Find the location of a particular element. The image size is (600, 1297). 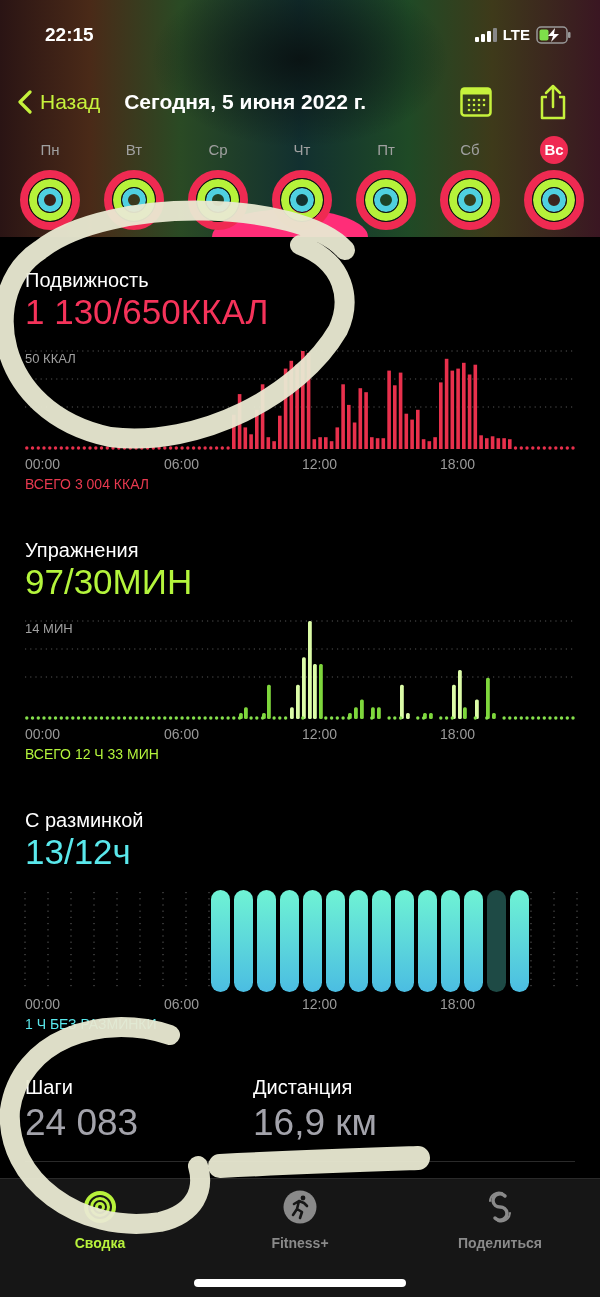

chevron-left-icon is located at coordinates (25, 102).